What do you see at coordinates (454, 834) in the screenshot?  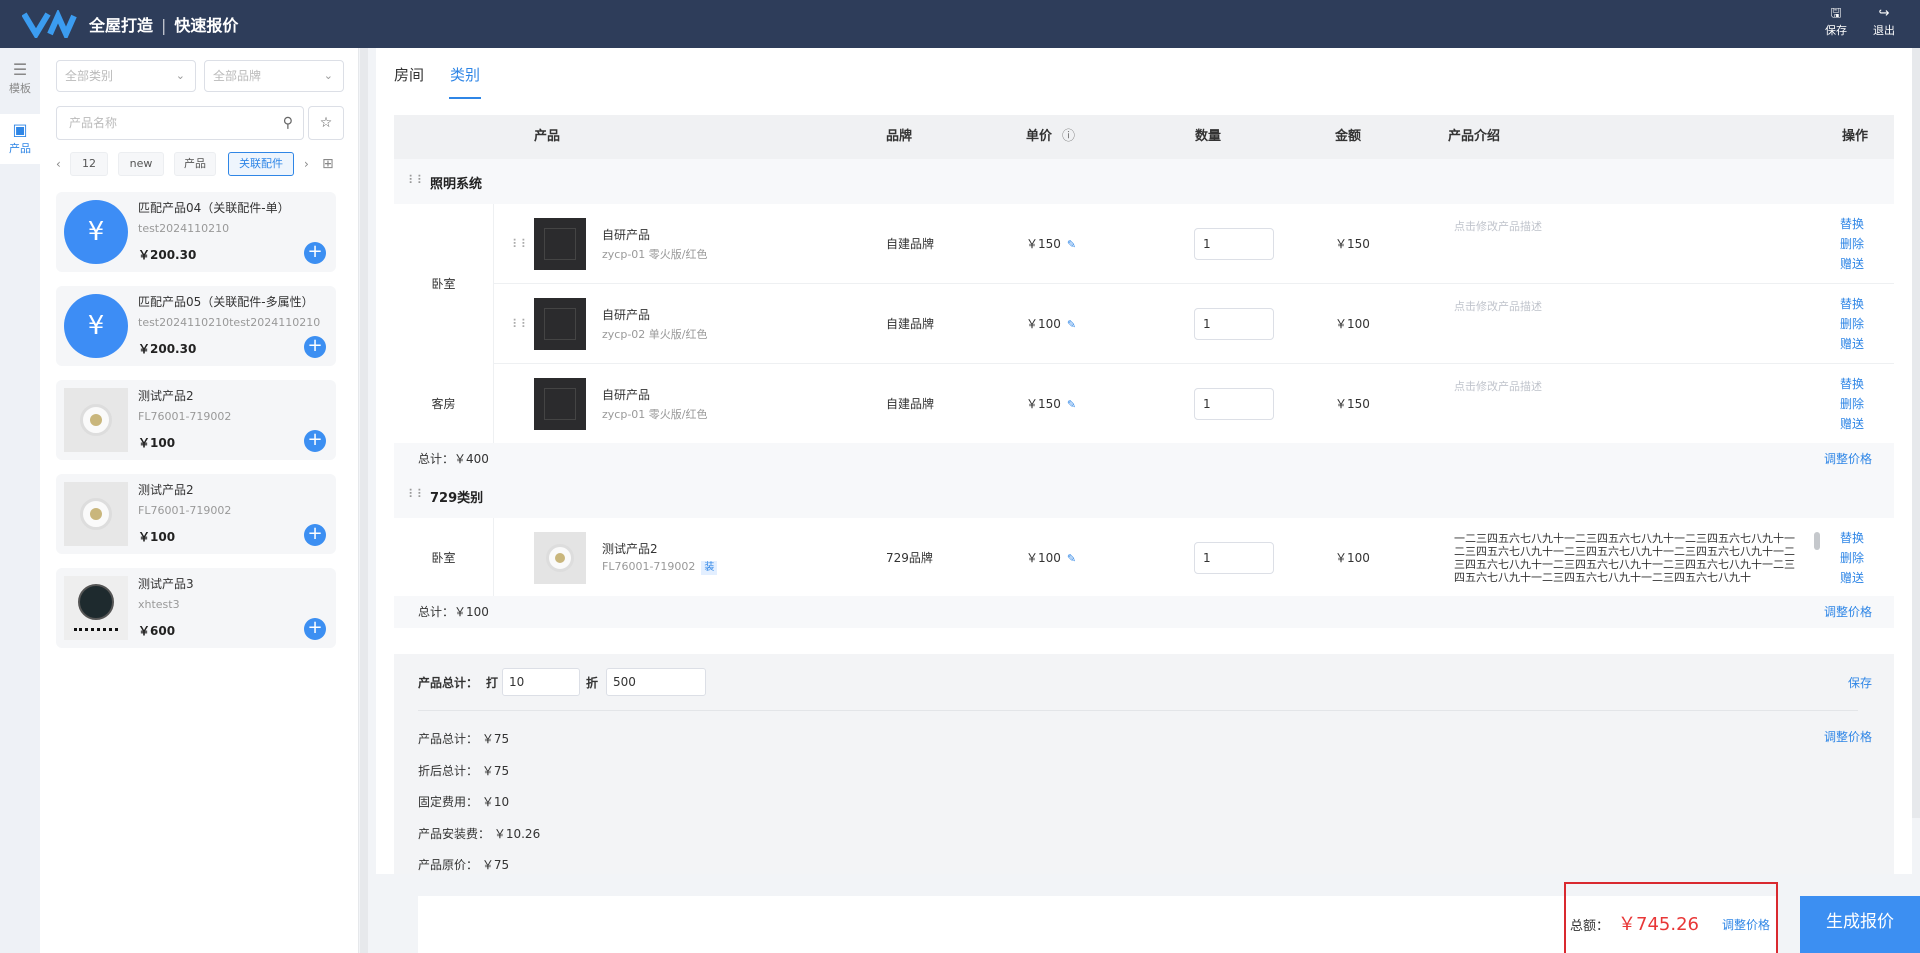 I see `summary-line-label: 产品安装费：` at bounding box center [454, 834].